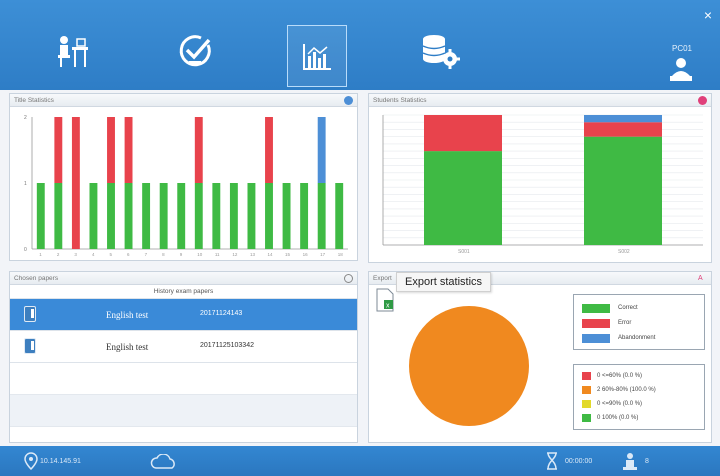 This screenshot has height=476, width=720. I want to click on tool-database-settings, so click(440, 51).